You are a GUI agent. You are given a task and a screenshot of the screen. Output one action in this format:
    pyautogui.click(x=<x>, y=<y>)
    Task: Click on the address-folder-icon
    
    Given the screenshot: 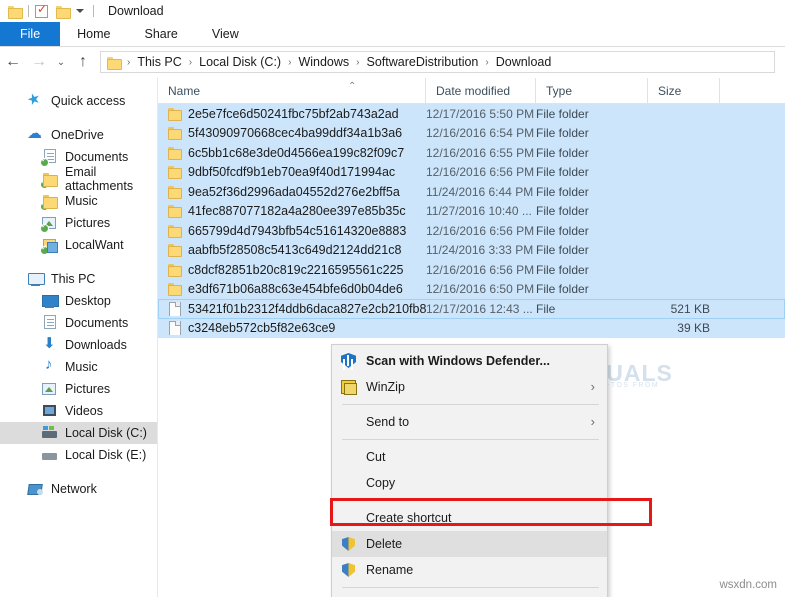 What is the action you would take?
    pyautogui.click(x=114, y=63)
    